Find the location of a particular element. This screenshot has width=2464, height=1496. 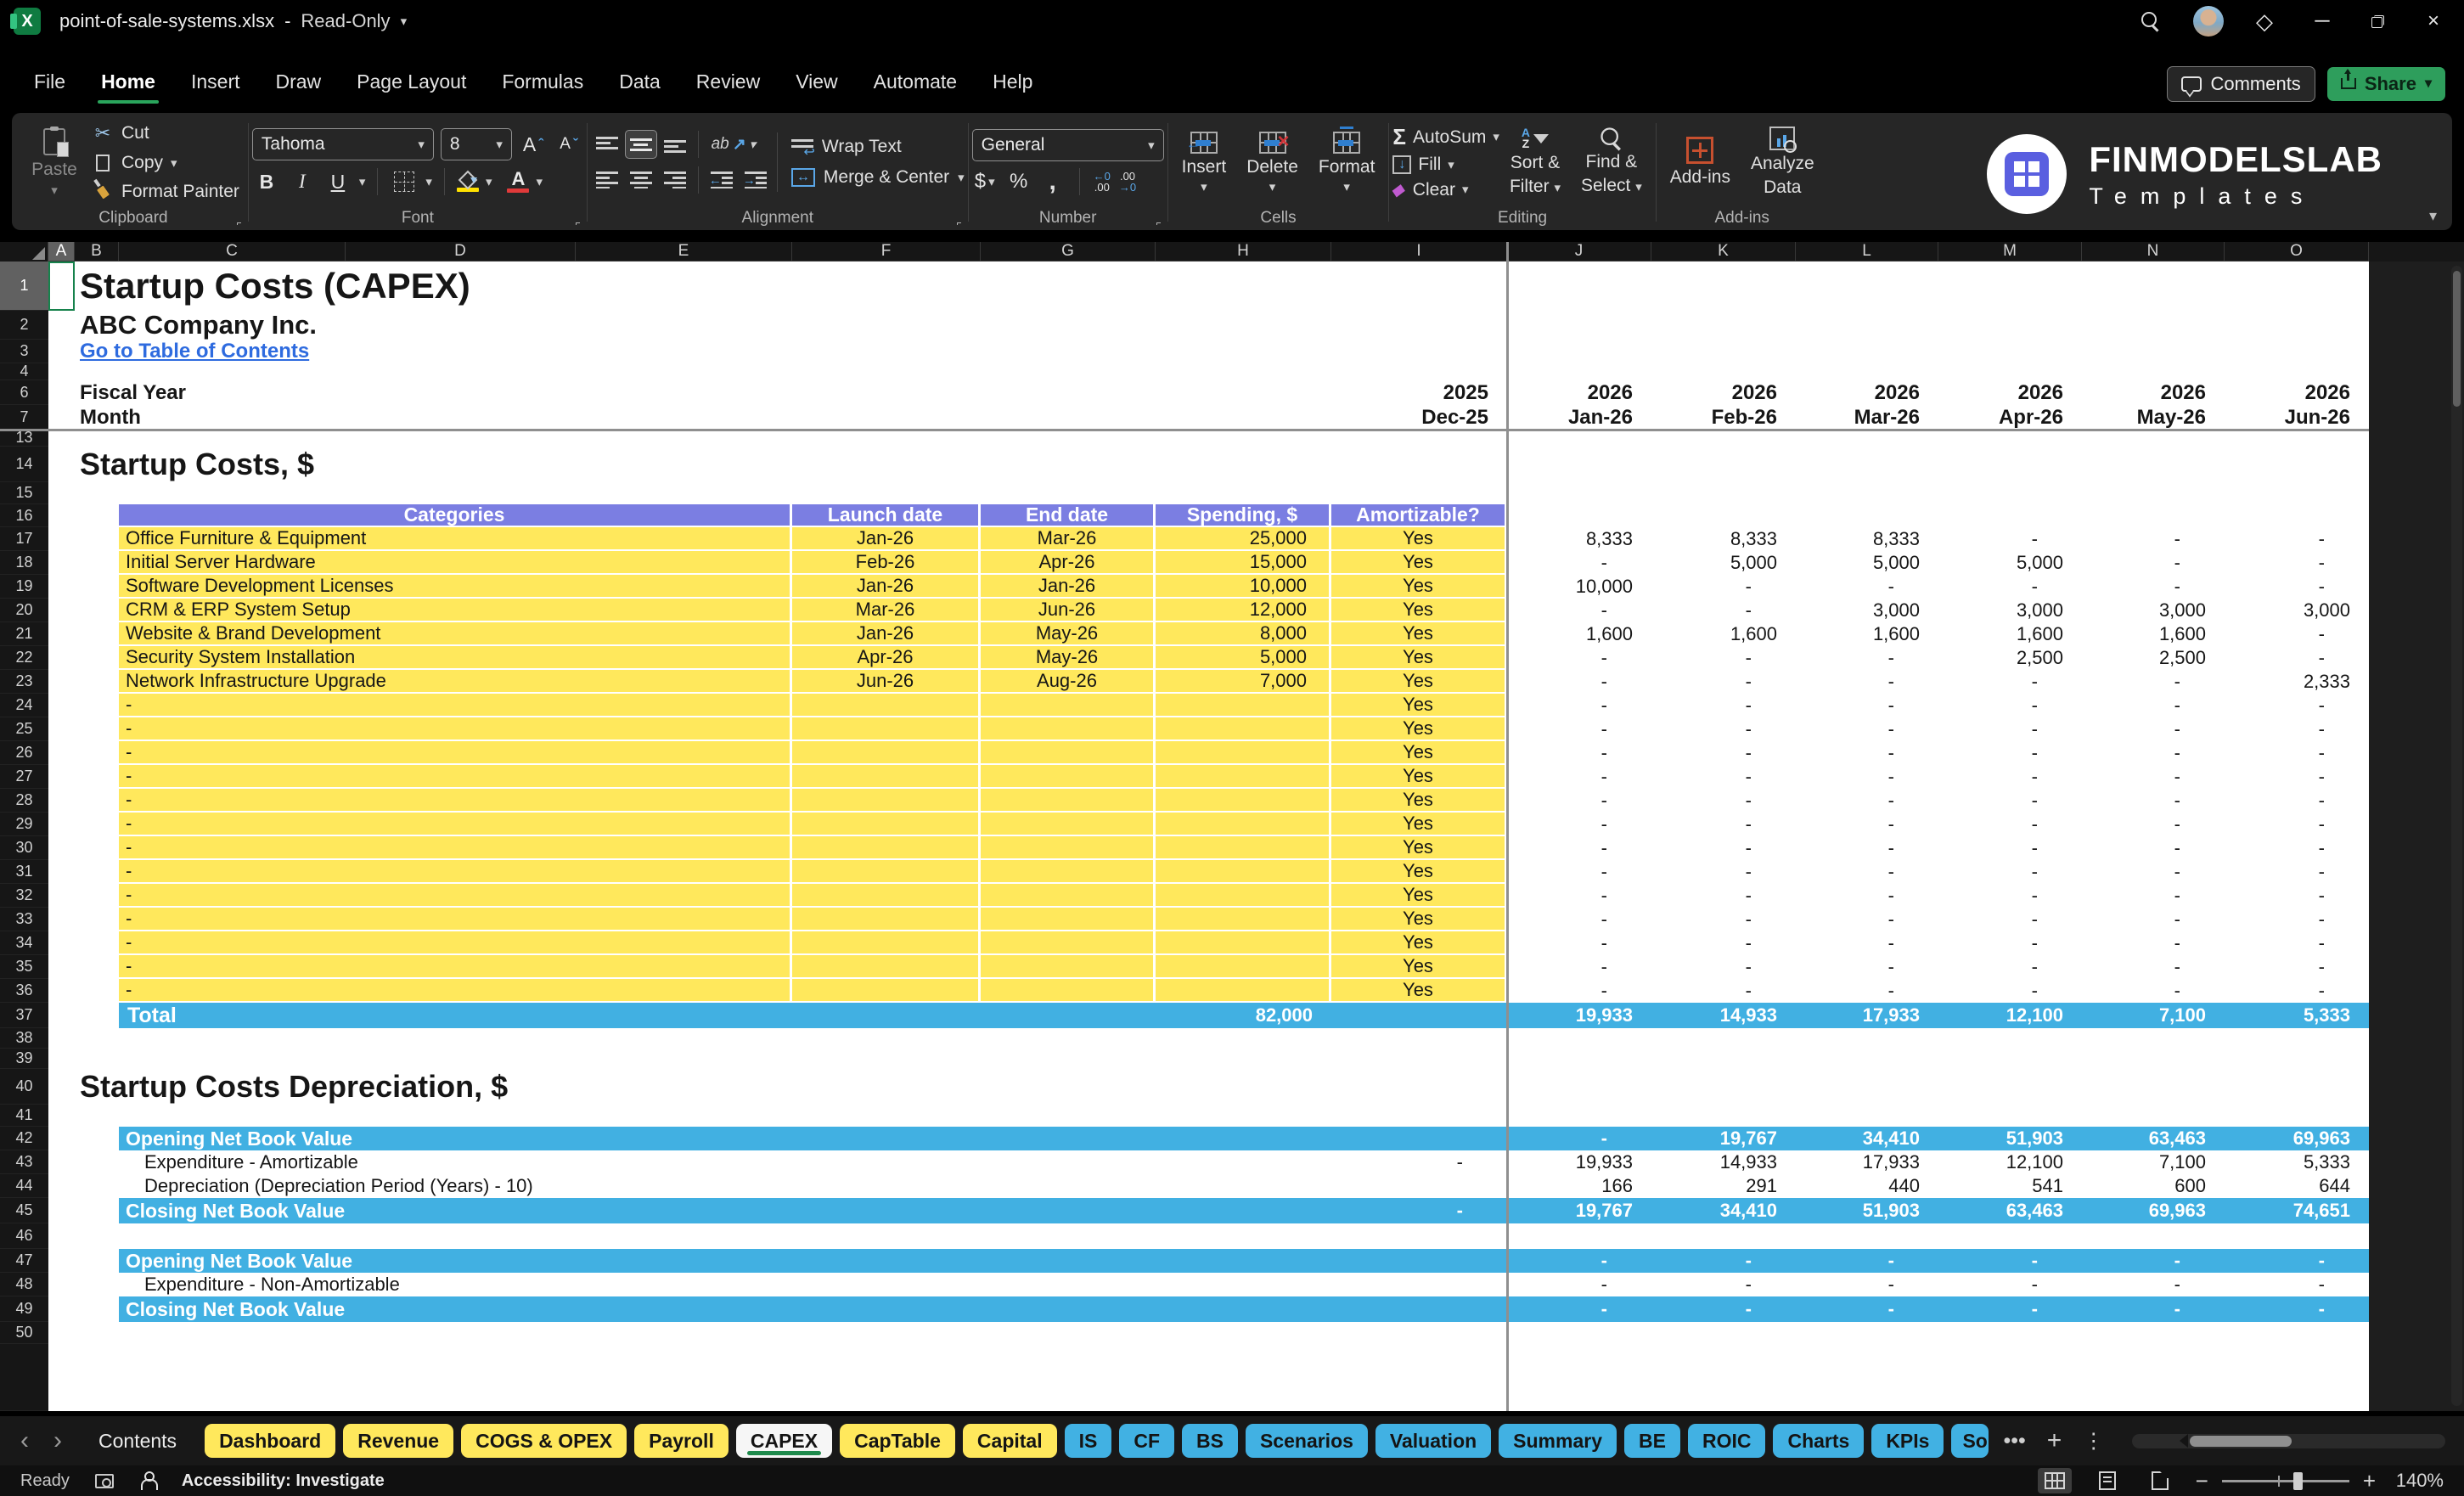

shrink-font-button: Aˇ is located at coordinates (568, 144).